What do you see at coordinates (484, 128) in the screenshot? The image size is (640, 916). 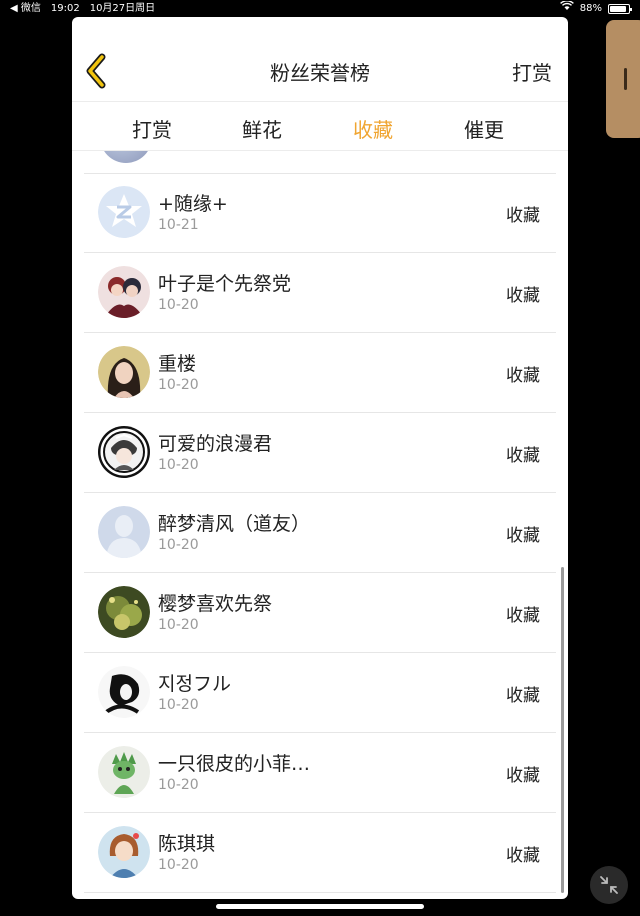 I see `tab-urge-update: 催更` at bounding box center [484, 128].